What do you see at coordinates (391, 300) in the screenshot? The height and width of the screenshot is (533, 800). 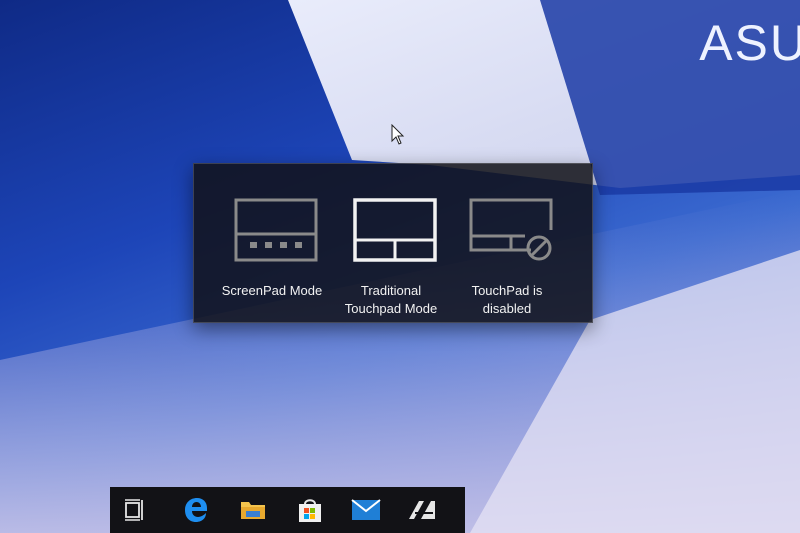 I see `traditional-touchpad-mode-label: Traditional Touchpad Mode` at bounding box center [391, 300].